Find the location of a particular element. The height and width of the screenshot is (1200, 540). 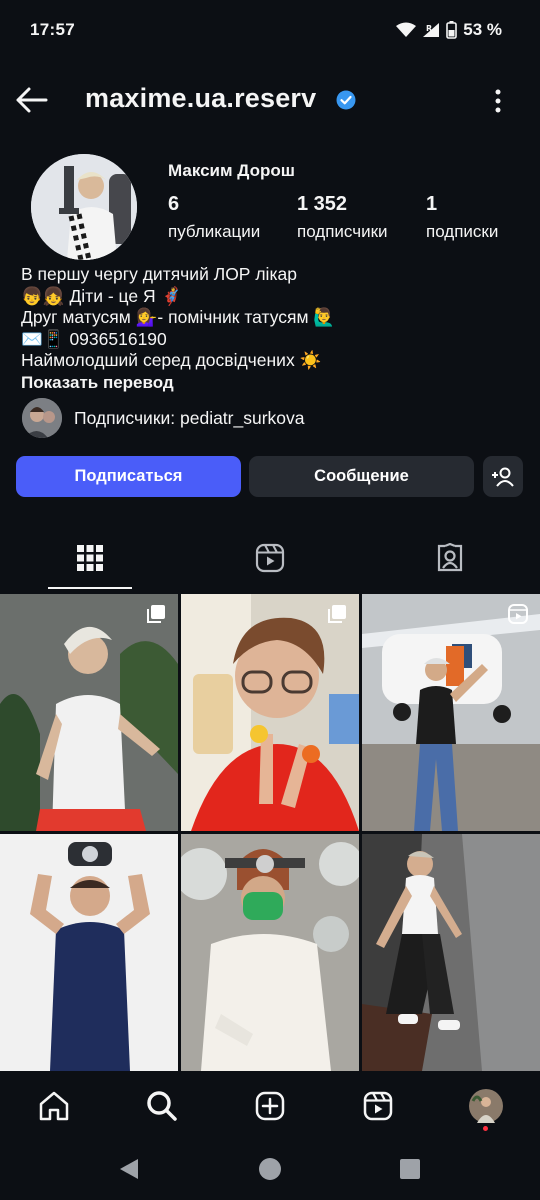

status-icons: R 53 % is located at coordinates (449, 30).